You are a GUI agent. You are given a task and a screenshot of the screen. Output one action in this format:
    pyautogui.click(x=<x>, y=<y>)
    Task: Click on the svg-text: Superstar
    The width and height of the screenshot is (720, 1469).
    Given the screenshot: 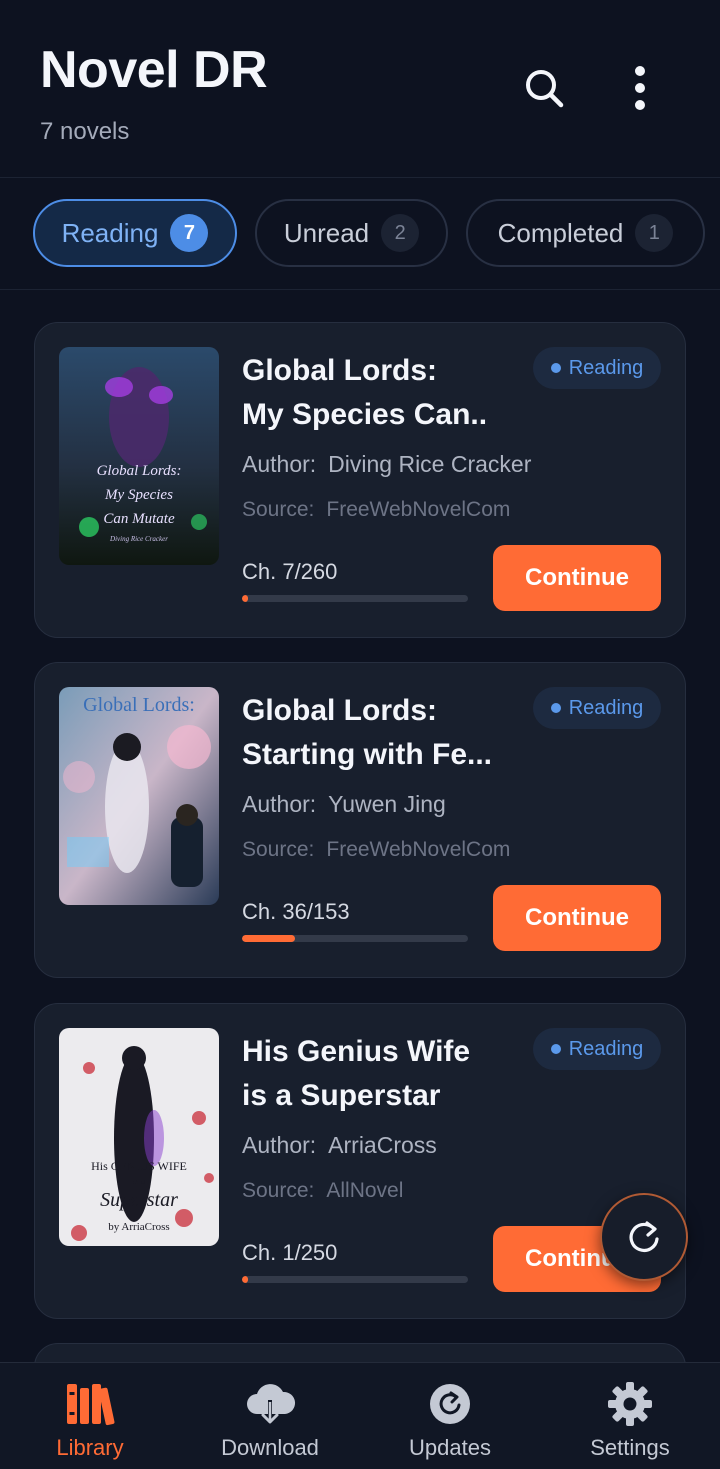 What is the action you would take?
    pyautogui.click(x=139, y=1200)
    